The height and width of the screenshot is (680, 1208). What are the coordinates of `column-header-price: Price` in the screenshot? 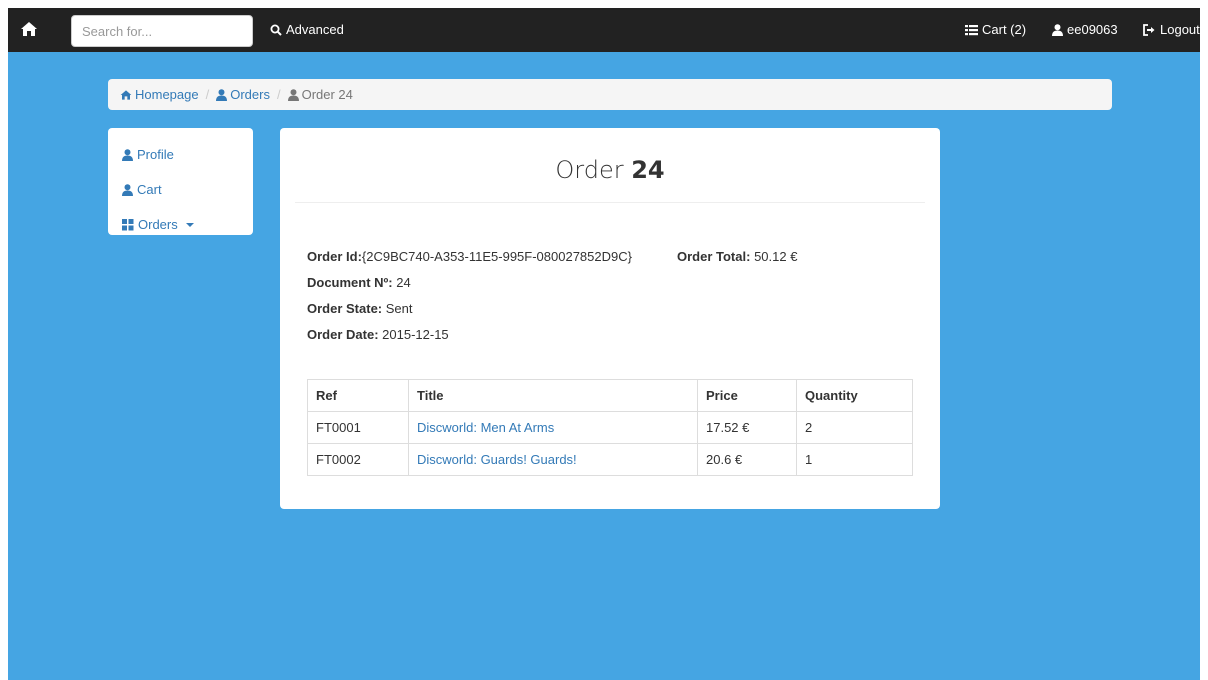 It's located at (747, 395).